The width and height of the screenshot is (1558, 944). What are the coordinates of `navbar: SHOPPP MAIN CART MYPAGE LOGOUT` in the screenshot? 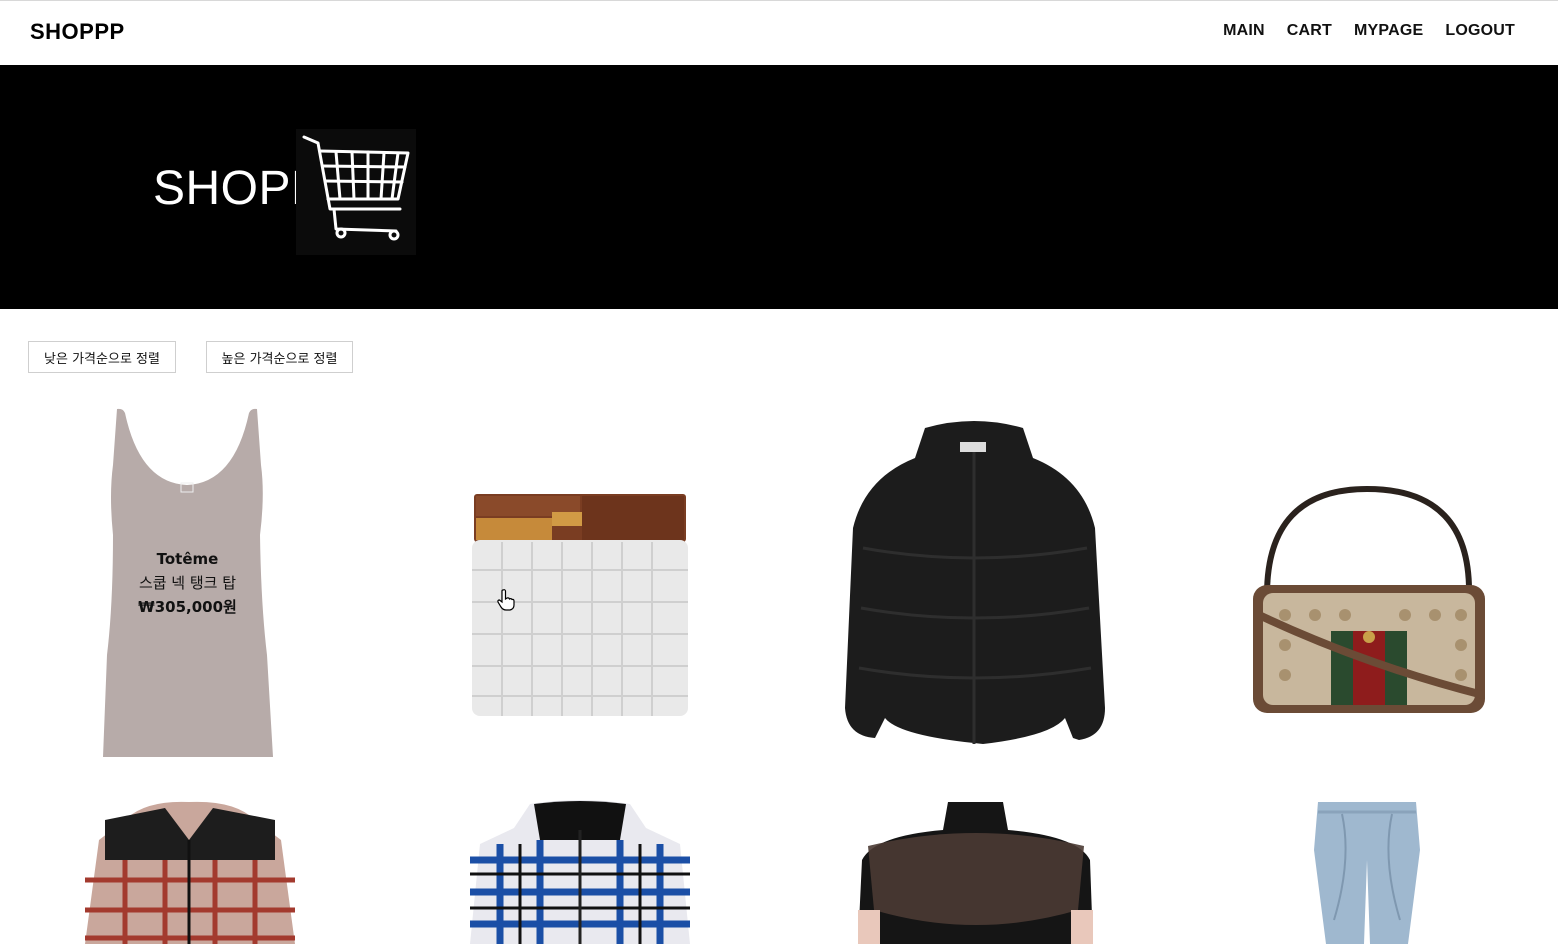 It's located at (779, 33).